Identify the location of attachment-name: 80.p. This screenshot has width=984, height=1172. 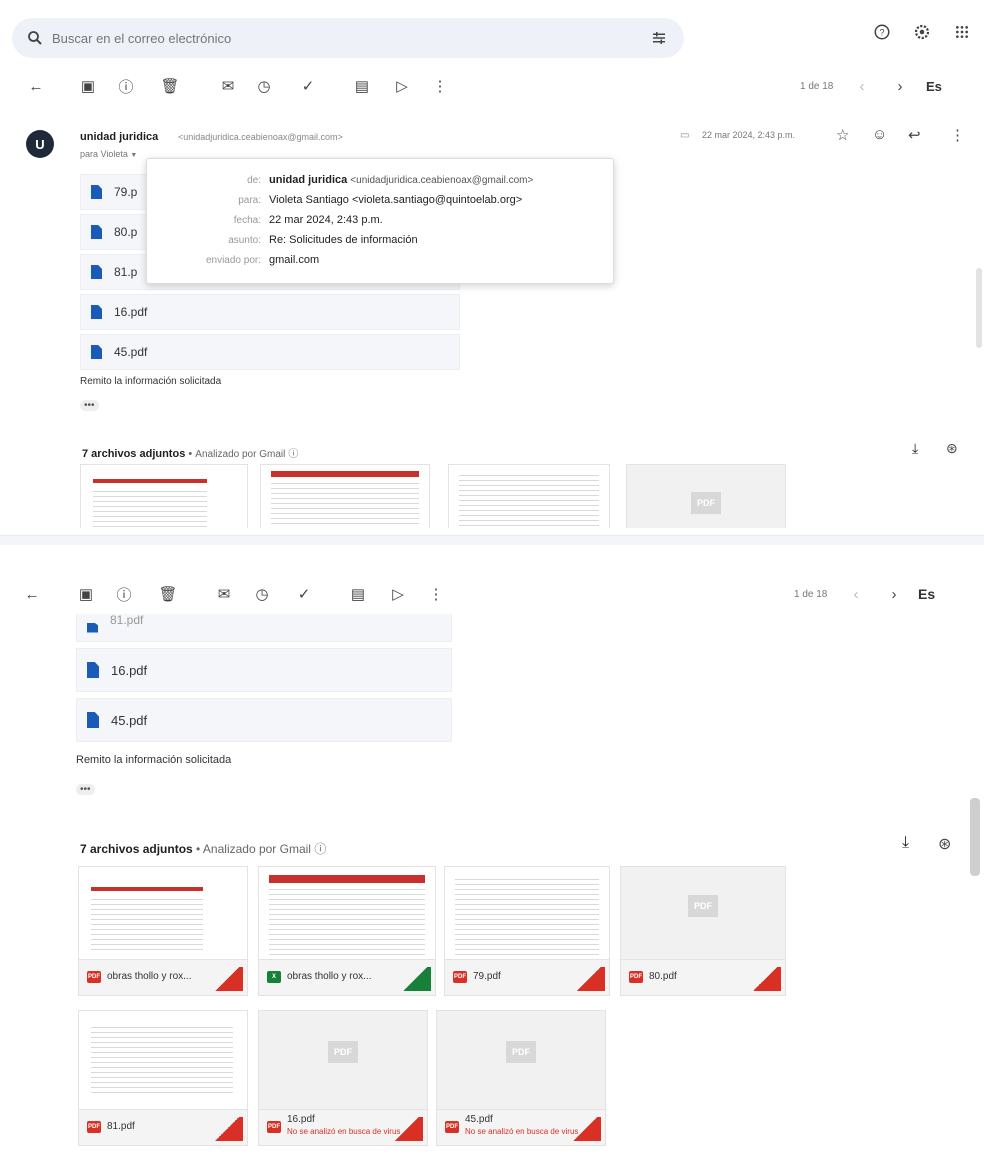
(126, 232).